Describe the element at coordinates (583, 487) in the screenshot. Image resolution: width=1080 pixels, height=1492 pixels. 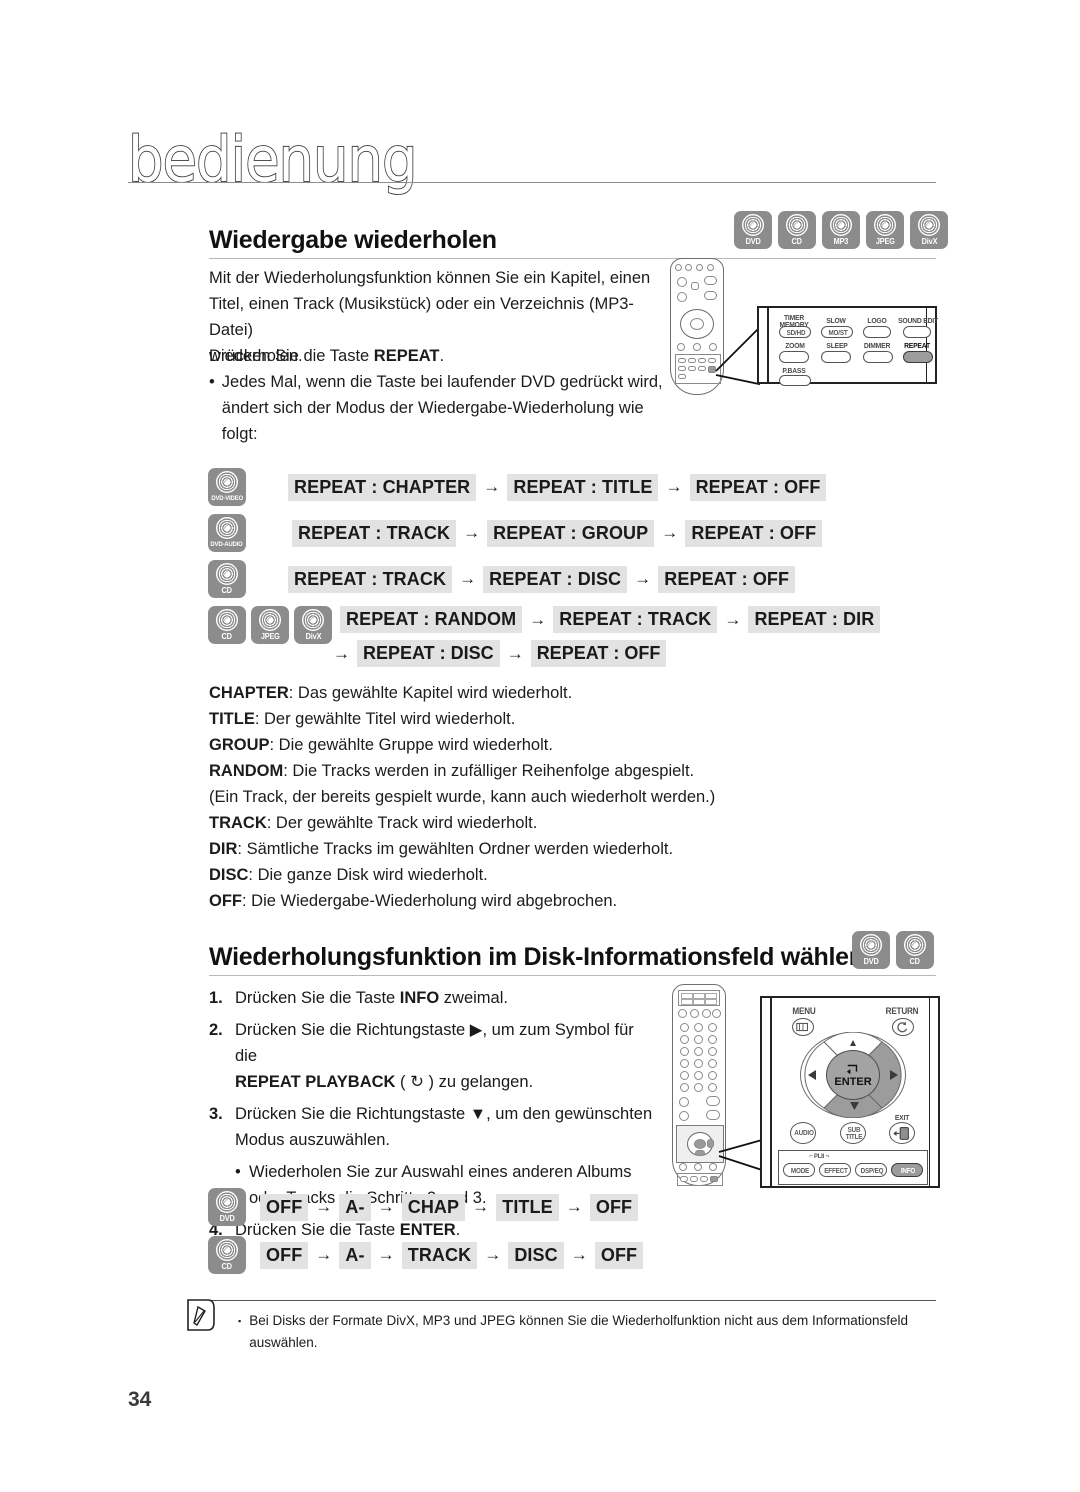
I see `sequence-chip: REPEAT : TITLE` at that location.